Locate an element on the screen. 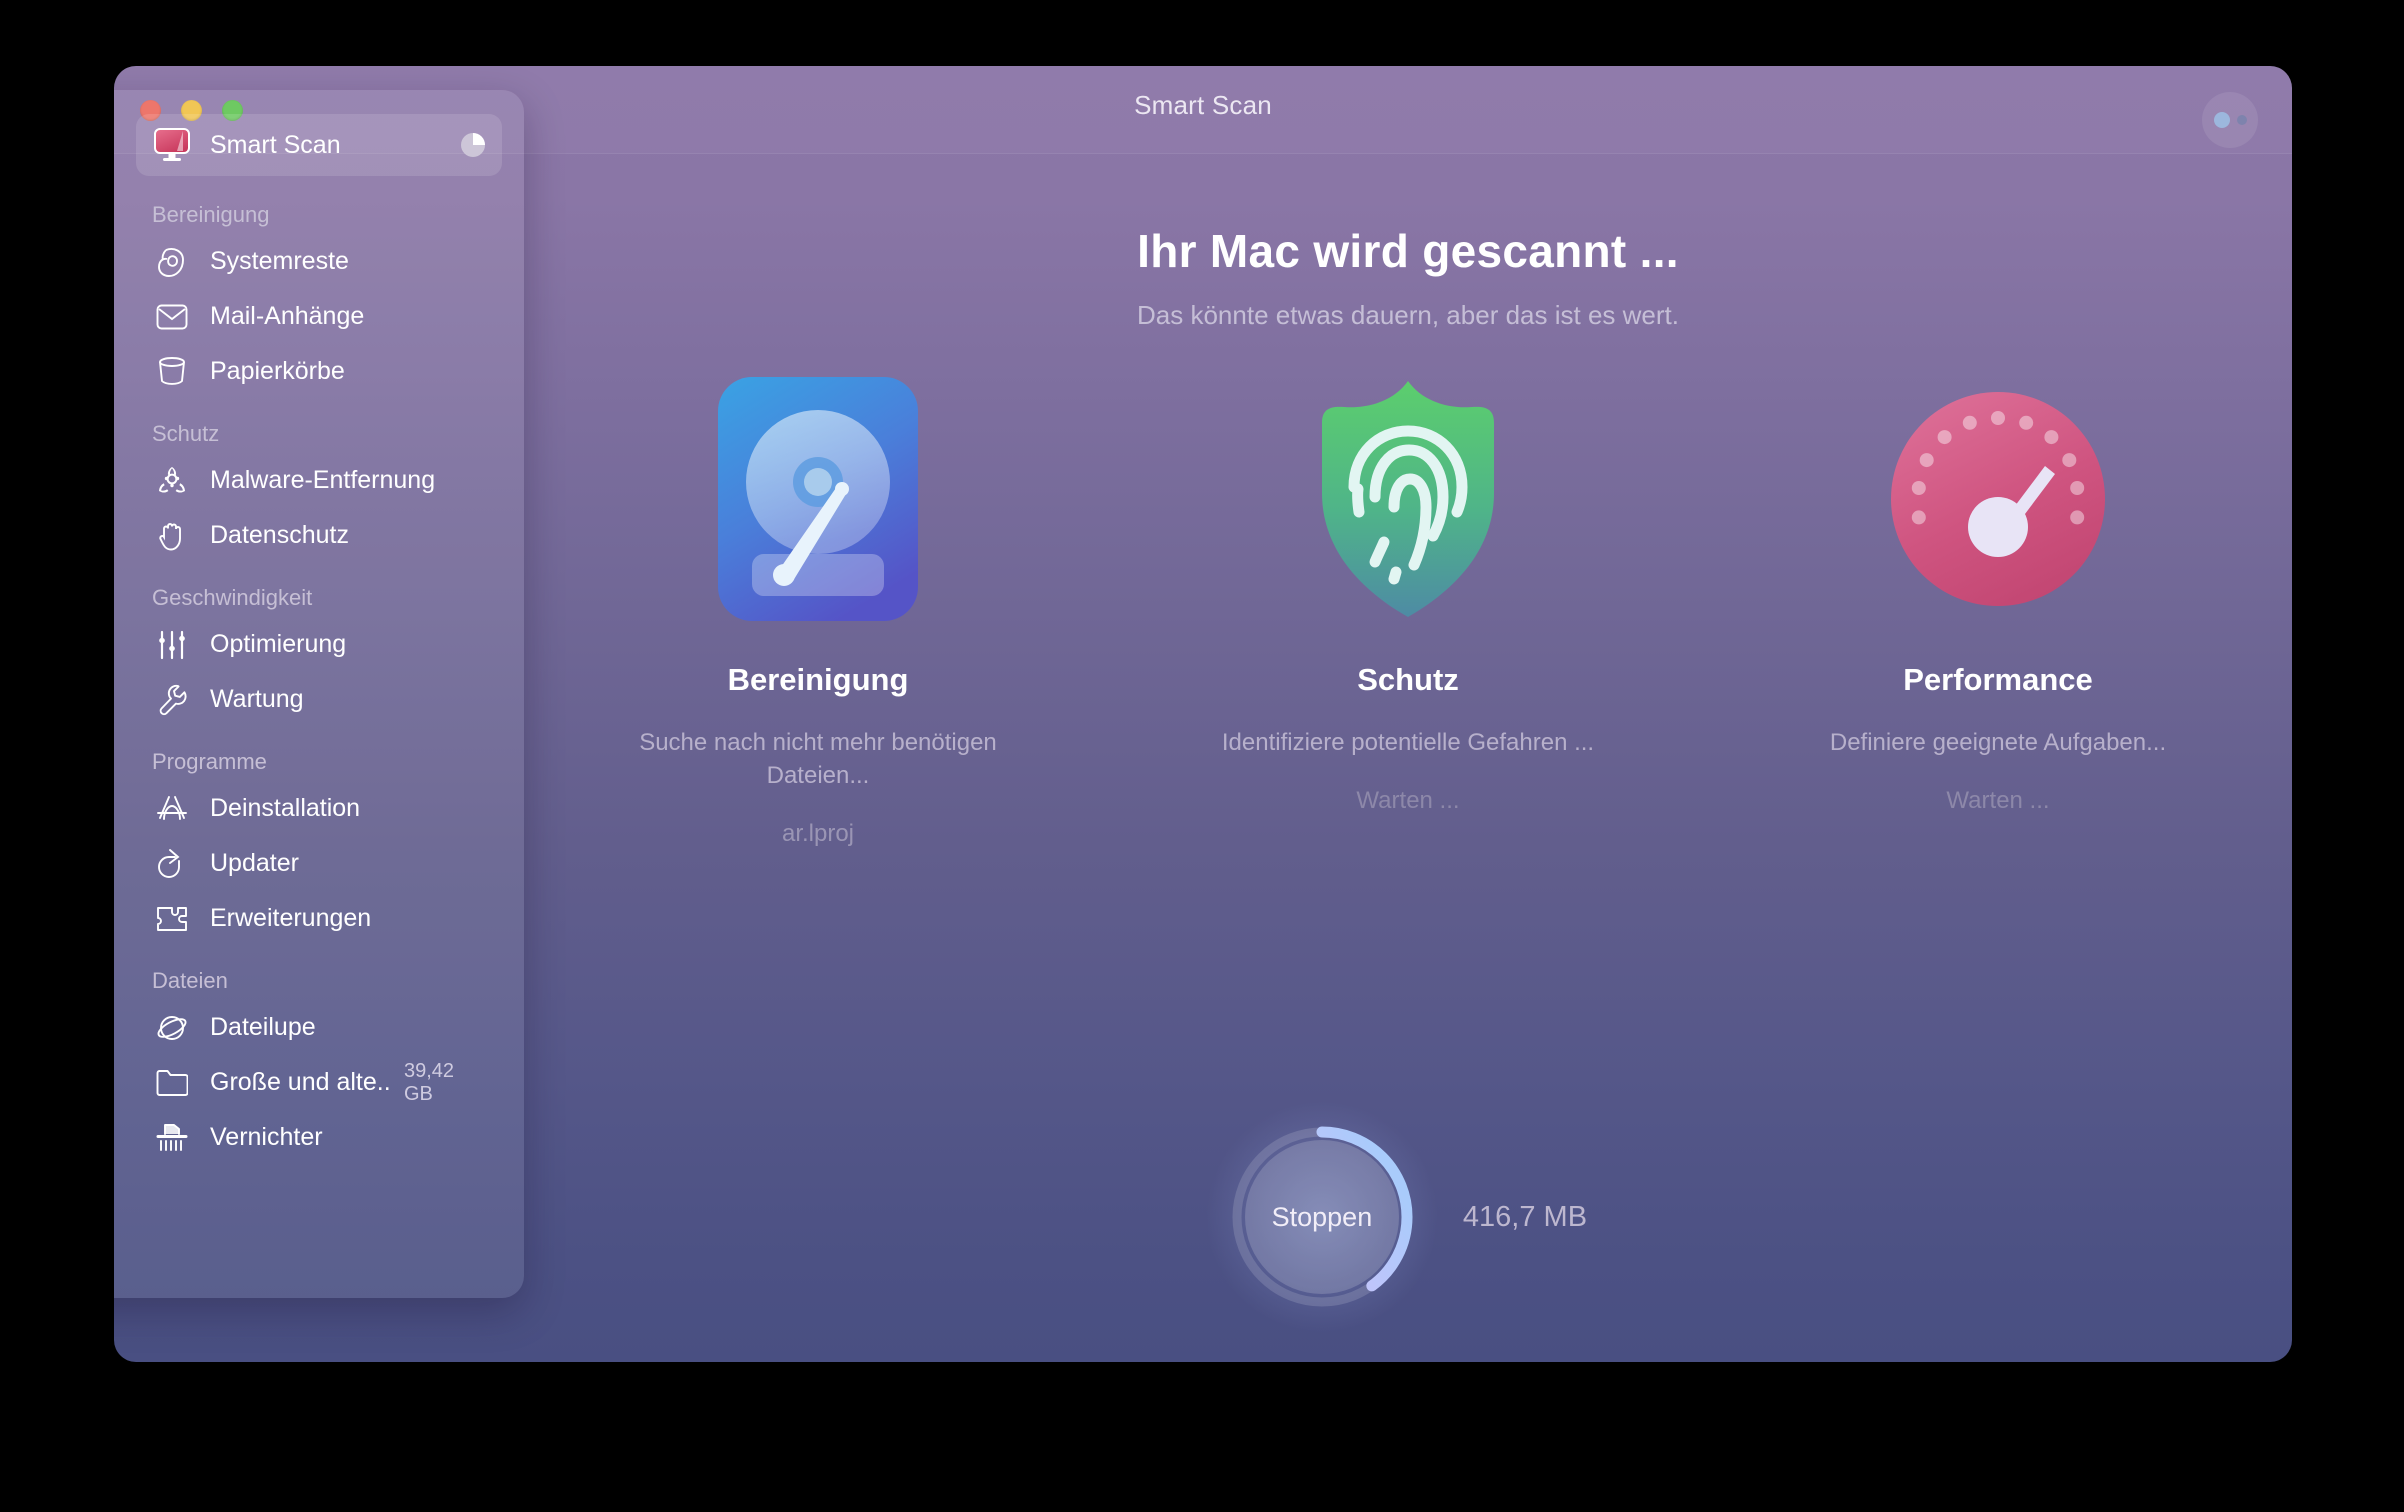 This screenshot has width=2404, height=1512. sidebar-item-label: Wartung is located at coordinates (257, 699).